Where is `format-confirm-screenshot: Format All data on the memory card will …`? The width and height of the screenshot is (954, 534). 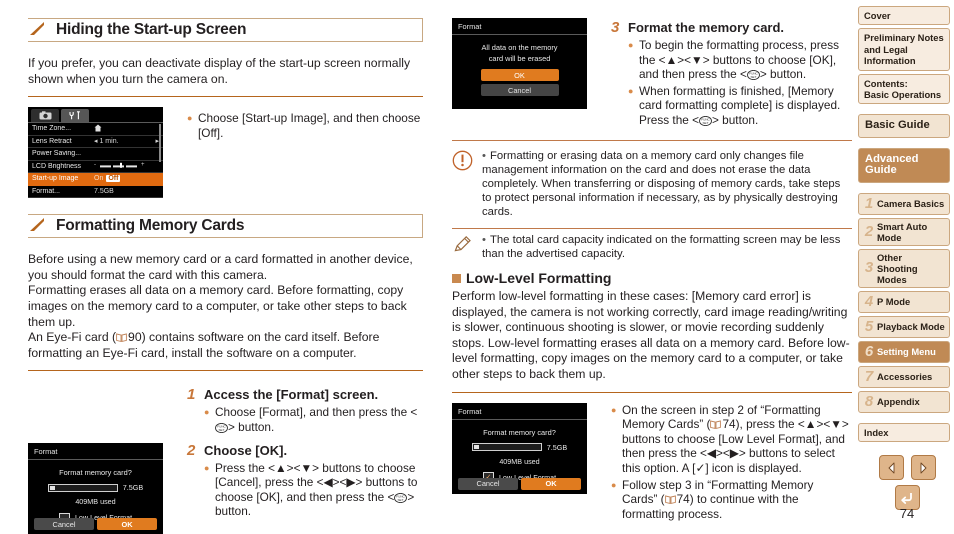 format-confirm-screenshot: Format All data on the memory card will … is located at coordinates (519, 63).